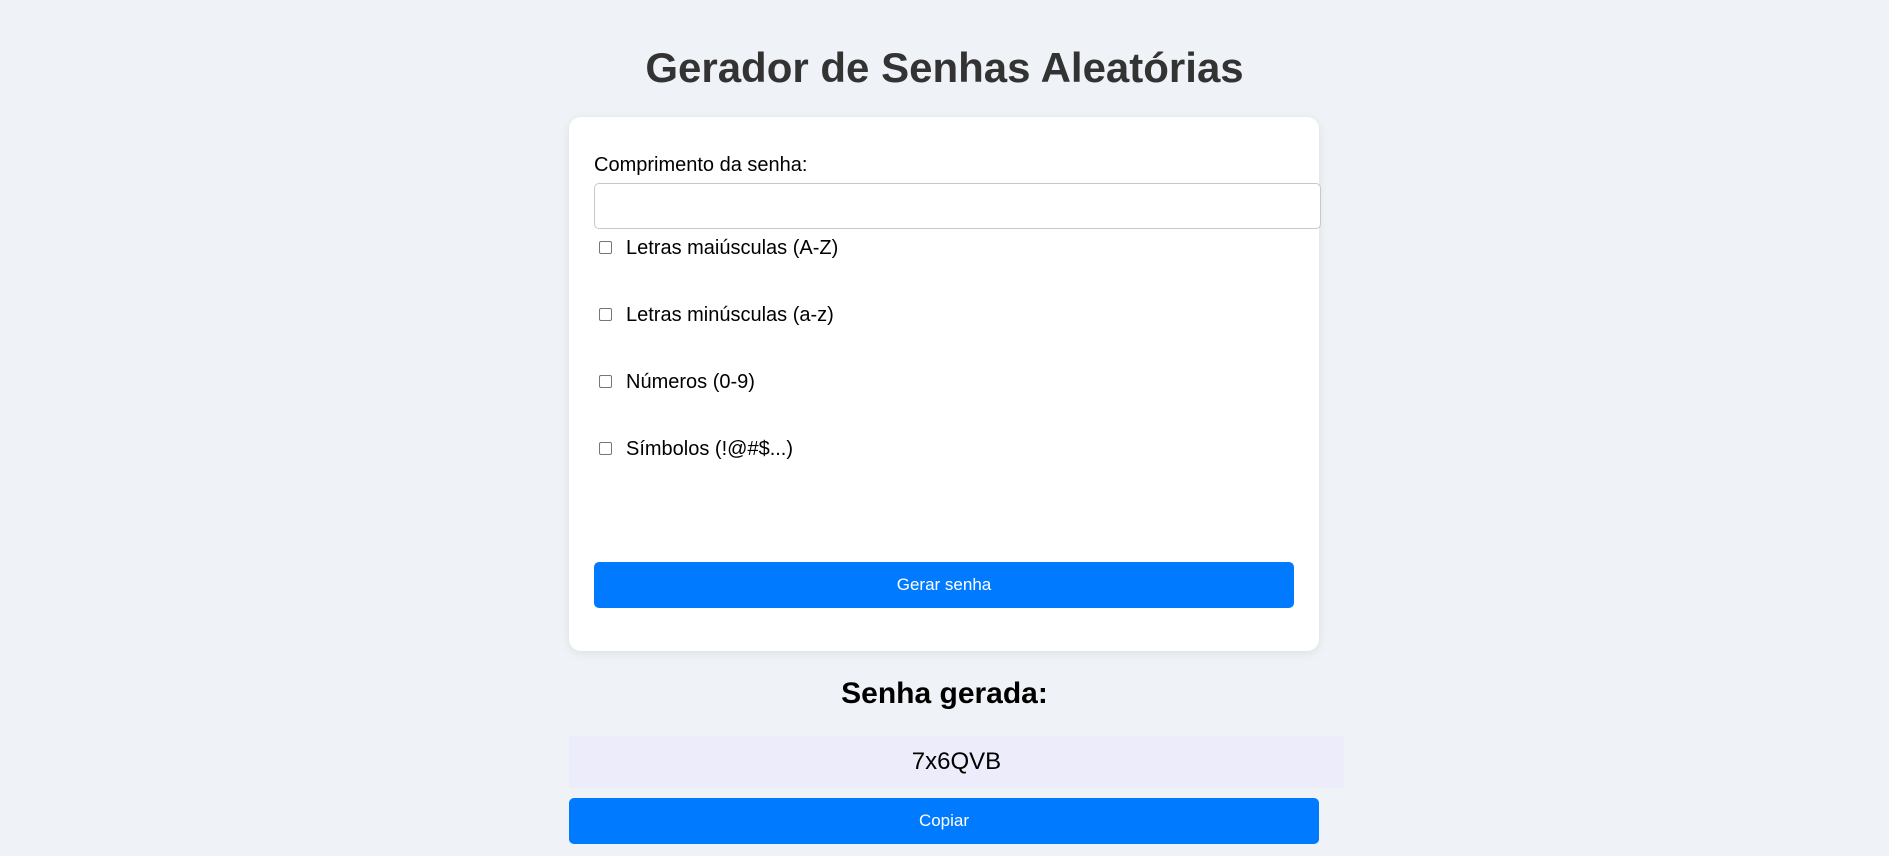  What do you see at coordinates (605, 448) in the screenshot?
I see `symbols-checkbox` at bounding box center [605, 448].